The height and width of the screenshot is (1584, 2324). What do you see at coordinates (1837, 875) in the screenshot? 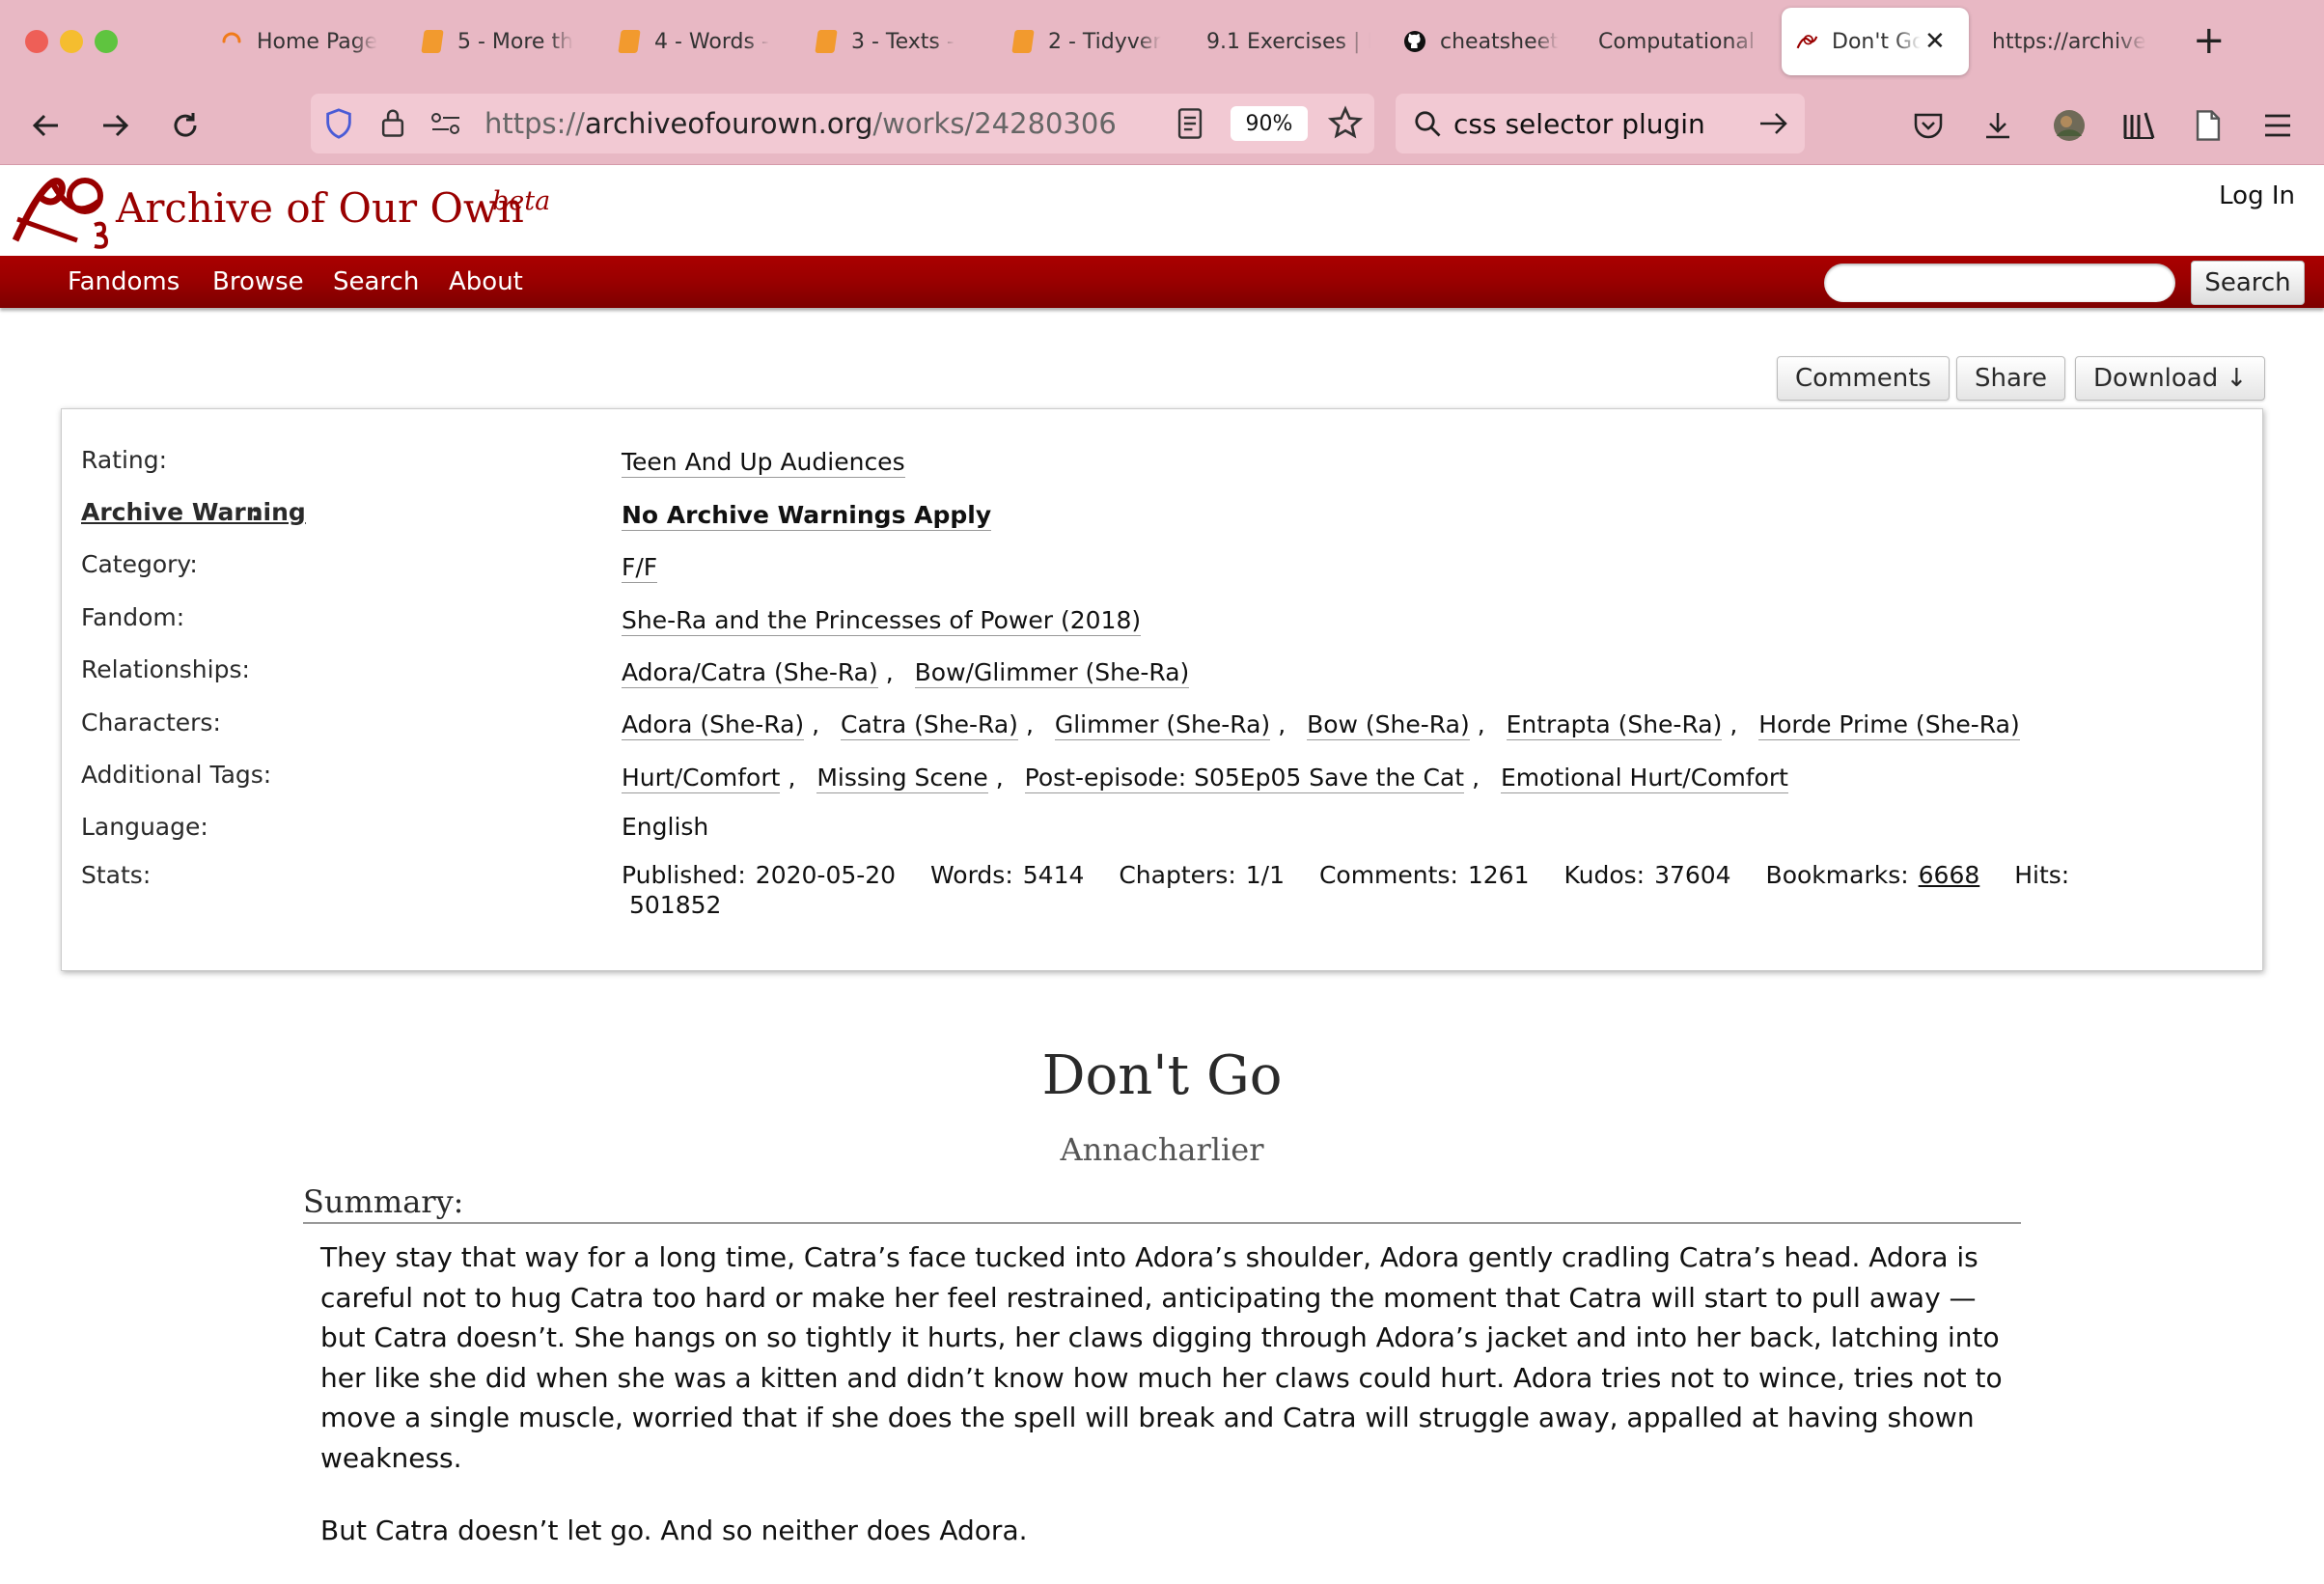
I see `bookmarks-label: Bookmarks:` at bounding box center [1837, 875].